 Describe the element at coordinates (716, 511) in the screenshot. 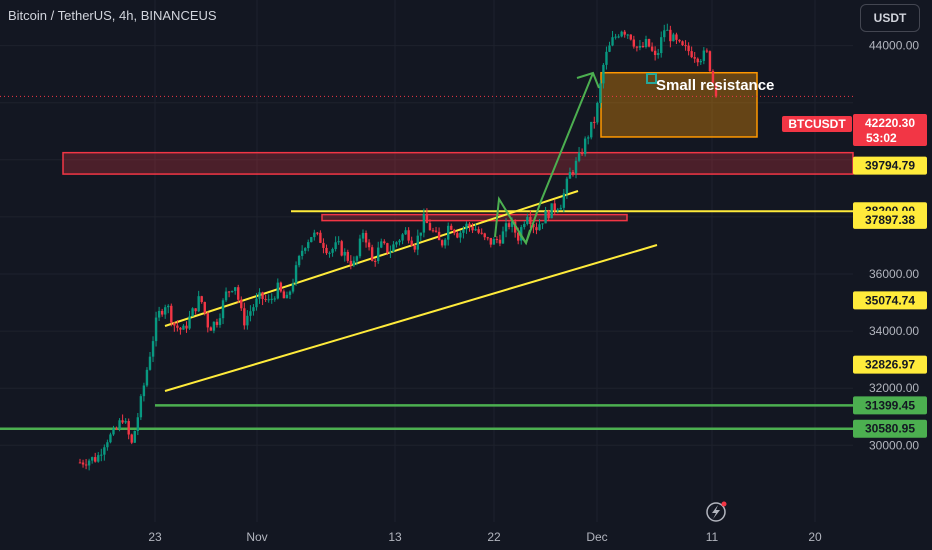

I see `lightning-icon` at that location.